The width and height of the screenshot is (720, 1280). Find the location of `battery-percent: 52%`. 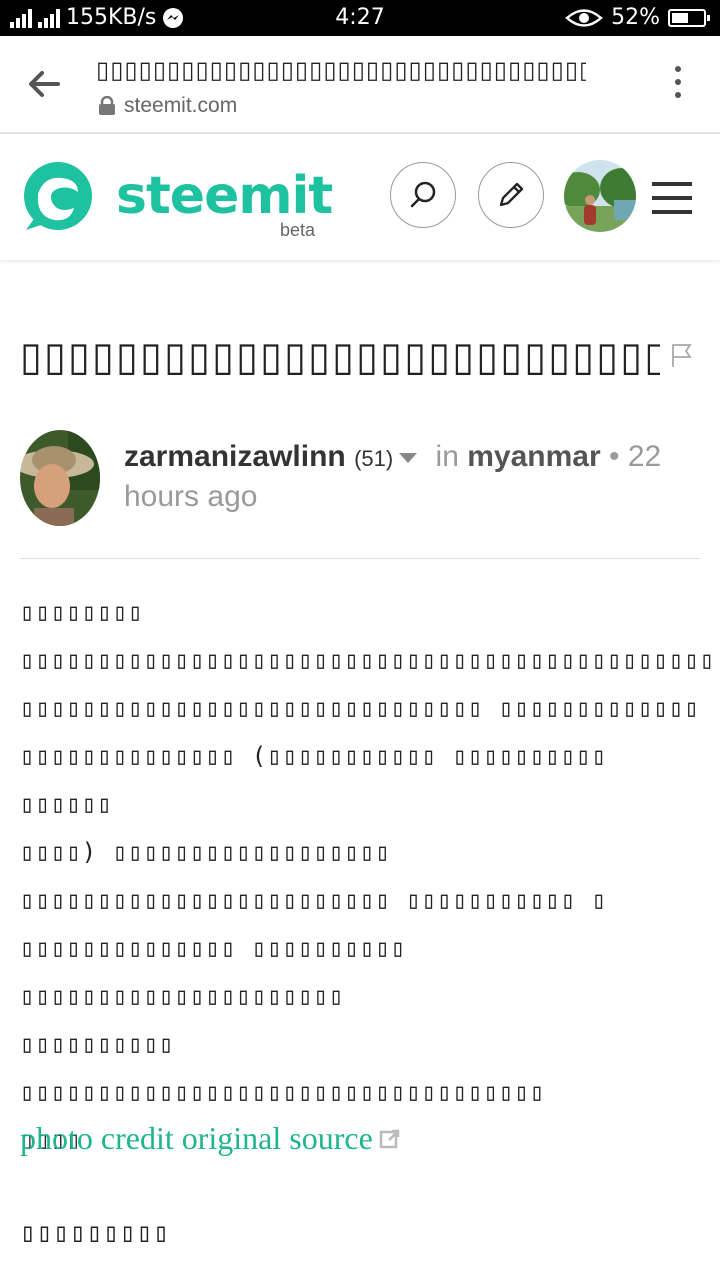

battery-percent: 52% is located at coordinates (635, 17).